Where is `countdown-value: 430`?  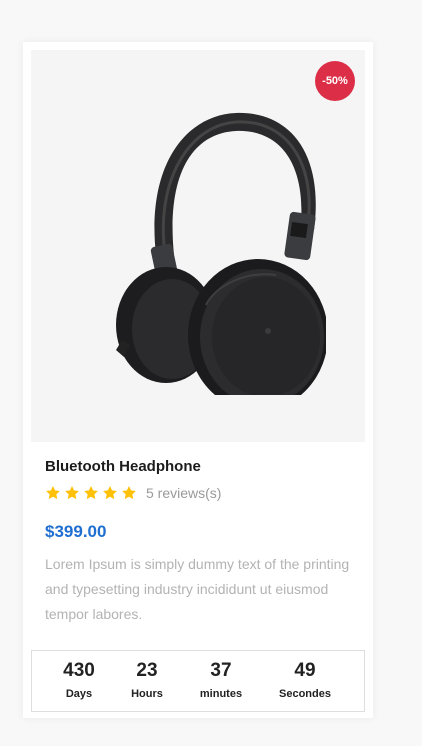
countdown-value: 430 is located at coordinates (79, 670).